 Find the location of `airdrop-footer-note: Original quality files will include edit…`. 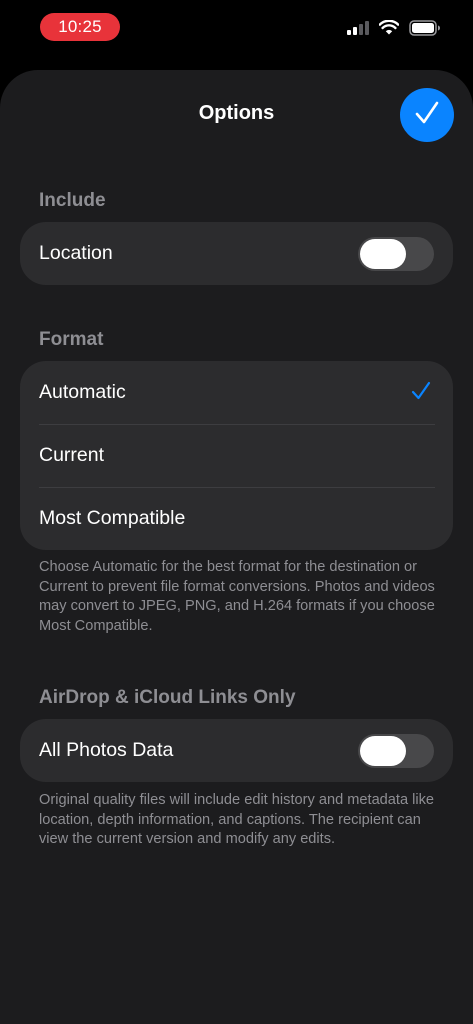

airdrop-footer-note: Original quality files will include edit… is located at coordinates (237, 819).